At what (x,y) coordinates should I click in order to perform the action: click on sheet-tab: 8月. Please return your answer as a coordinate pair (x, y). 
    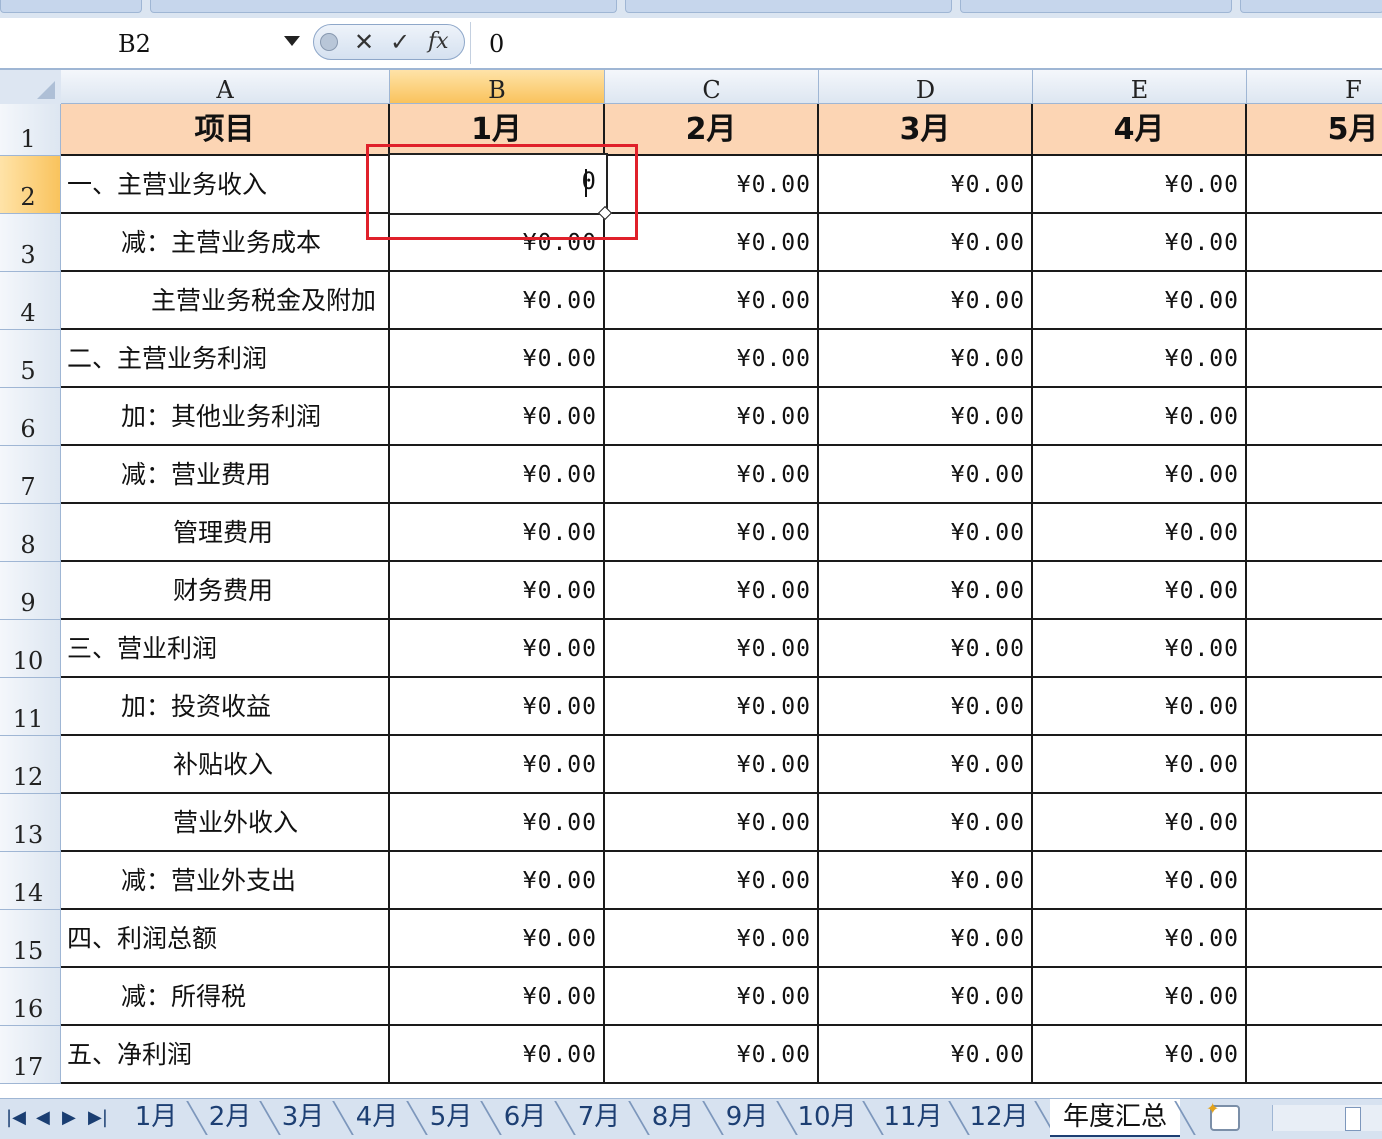
    Looking at the image, I should click on (681, 1117).